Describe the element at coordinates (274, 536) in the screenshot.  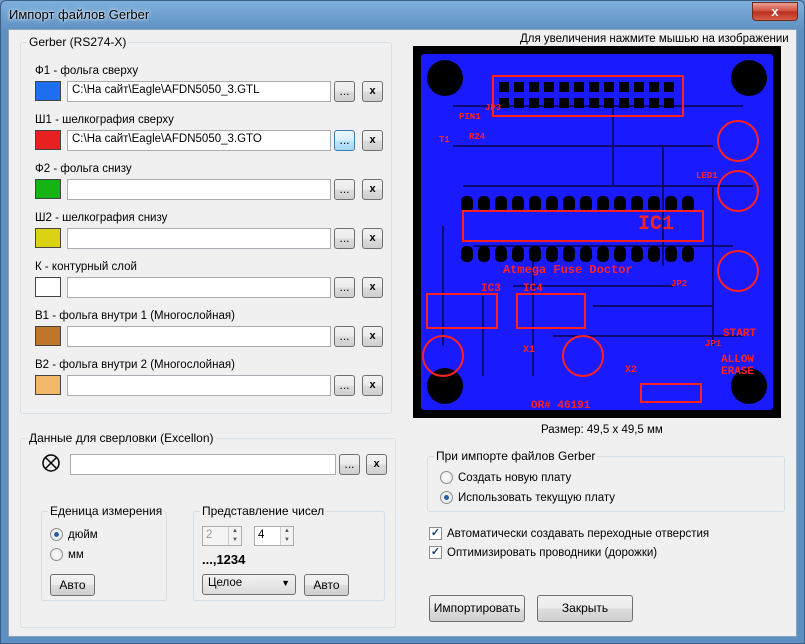
I see `dec-digits-spinner: 4 ▲ ▼` at that location.